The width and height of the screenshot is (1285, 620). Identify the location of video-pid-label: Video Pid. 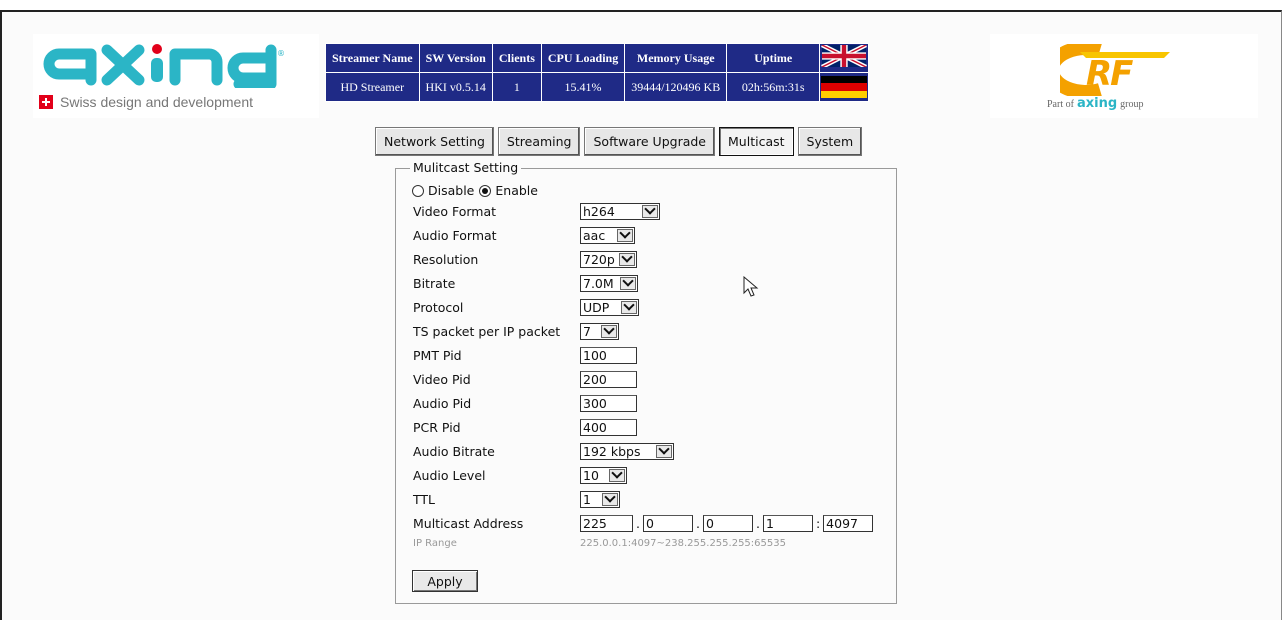
(442, 379).